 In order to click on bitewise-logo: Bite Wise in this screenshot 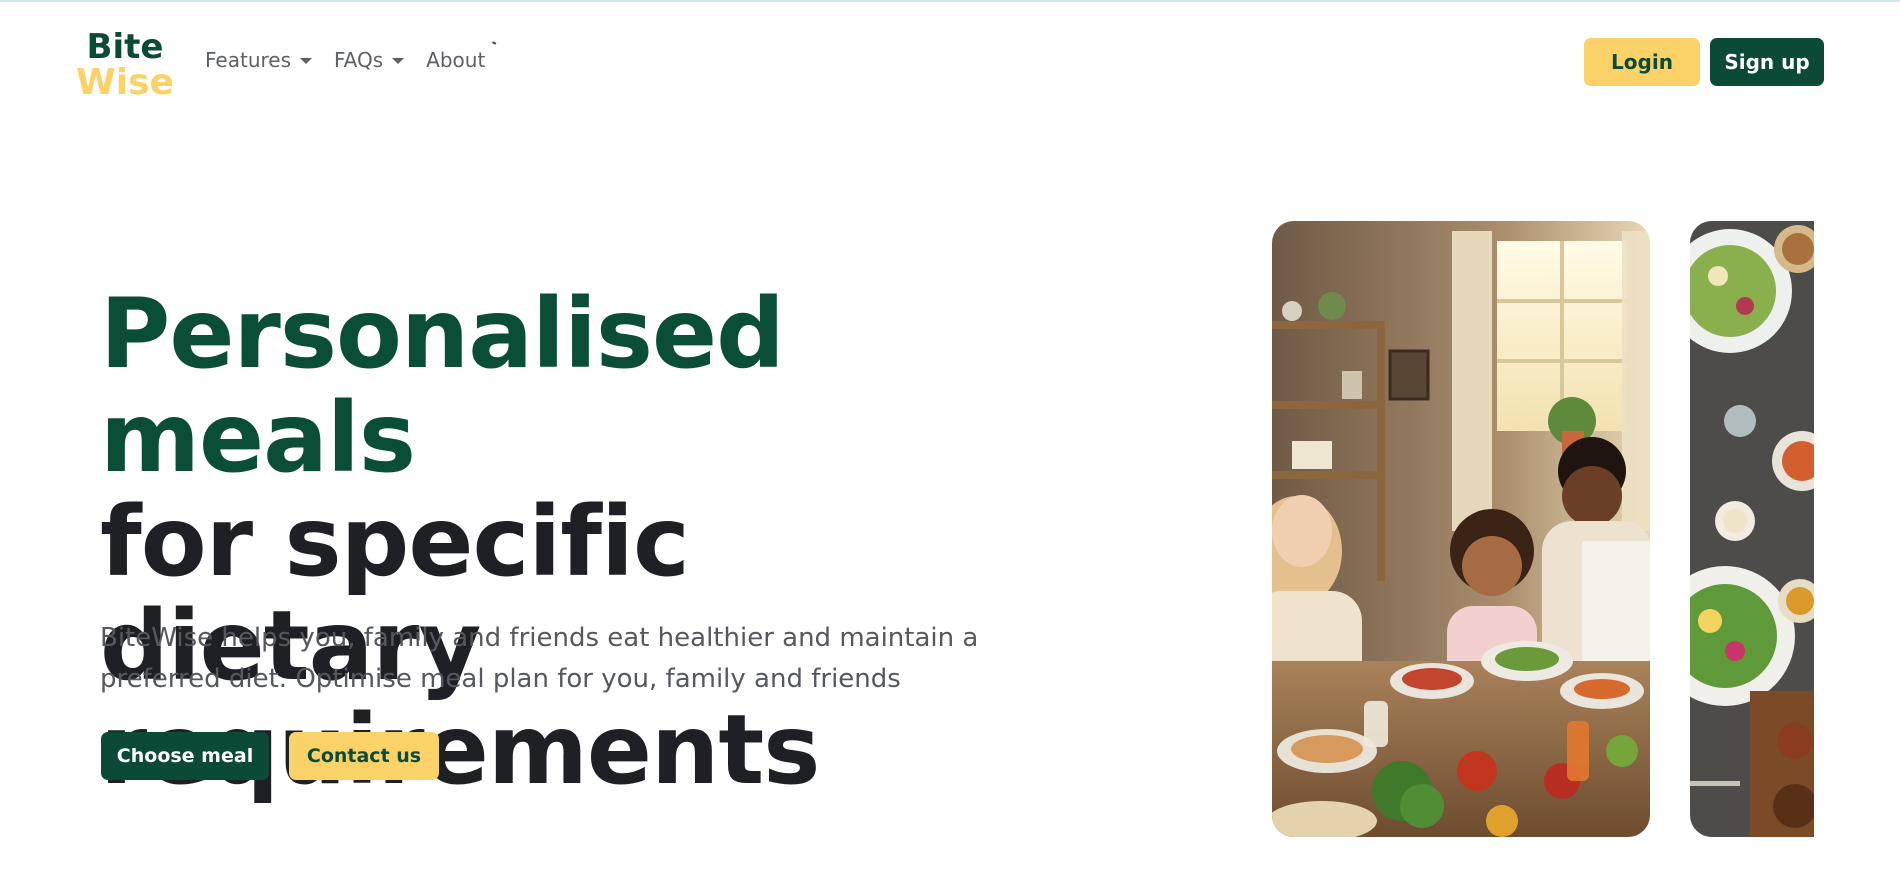, I will do `click(126, 62)`.